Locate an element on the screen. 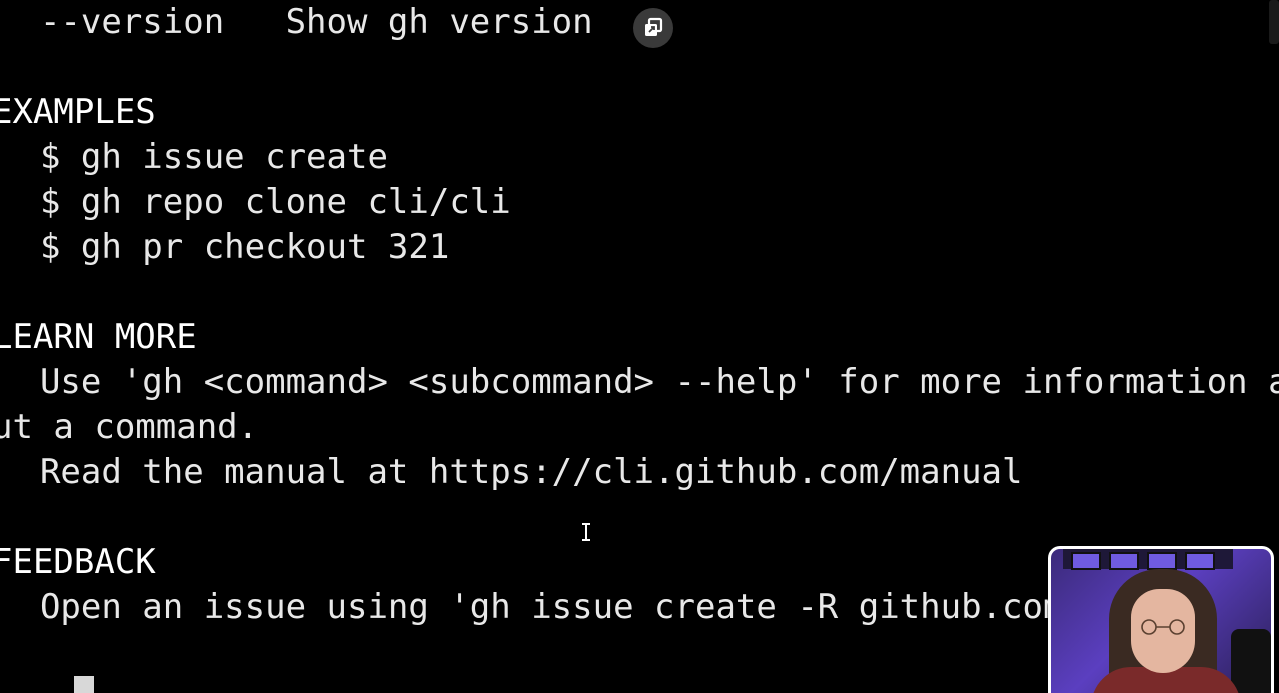 The width and height of the screenshot is (1279, 693). scrollbar is located at coordinates (1274, 22).